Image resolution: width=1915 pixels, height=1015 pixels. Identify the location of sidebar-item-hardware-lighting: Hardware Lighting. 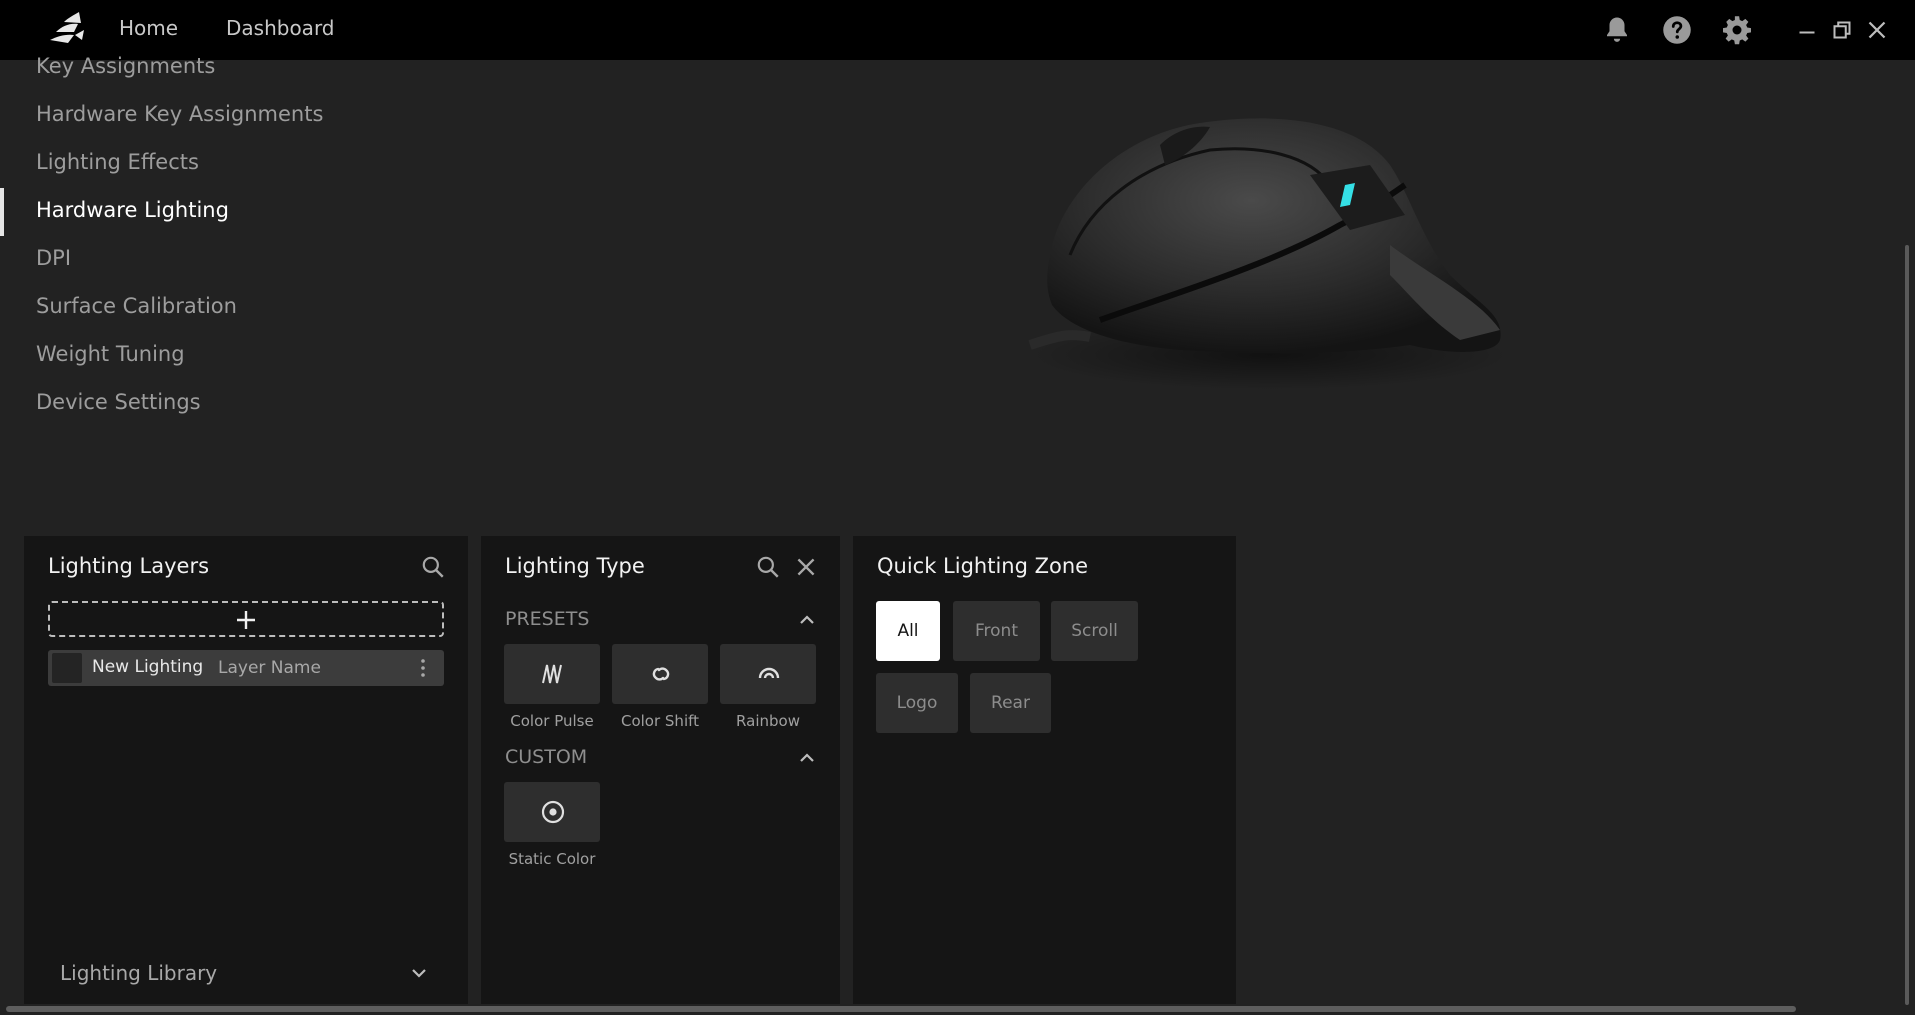
(132, 210).